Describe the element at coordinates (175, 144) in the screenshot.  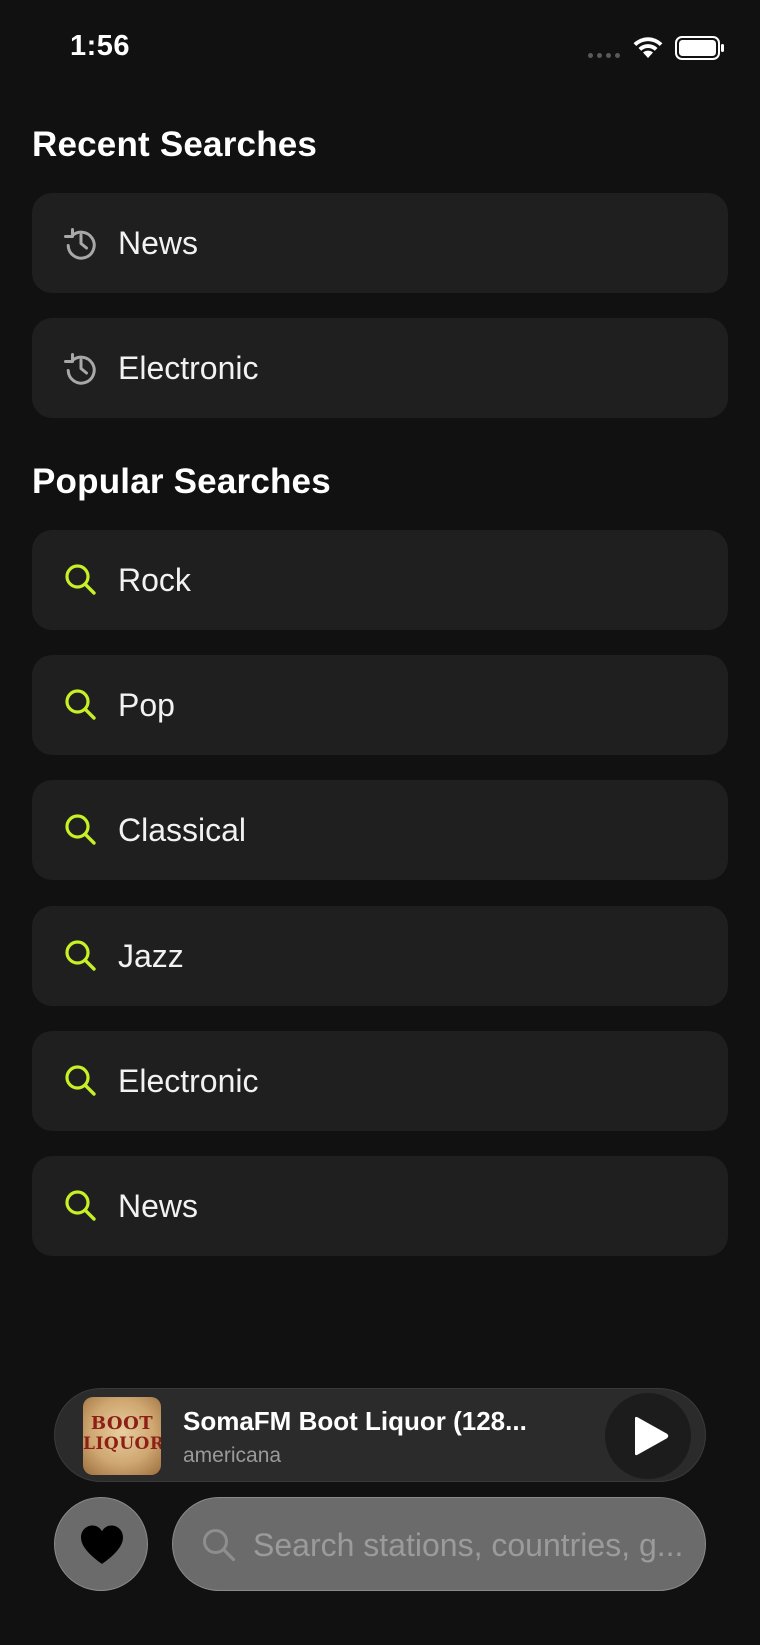
I see `recent-searches-title: Recent Searches` at that location.